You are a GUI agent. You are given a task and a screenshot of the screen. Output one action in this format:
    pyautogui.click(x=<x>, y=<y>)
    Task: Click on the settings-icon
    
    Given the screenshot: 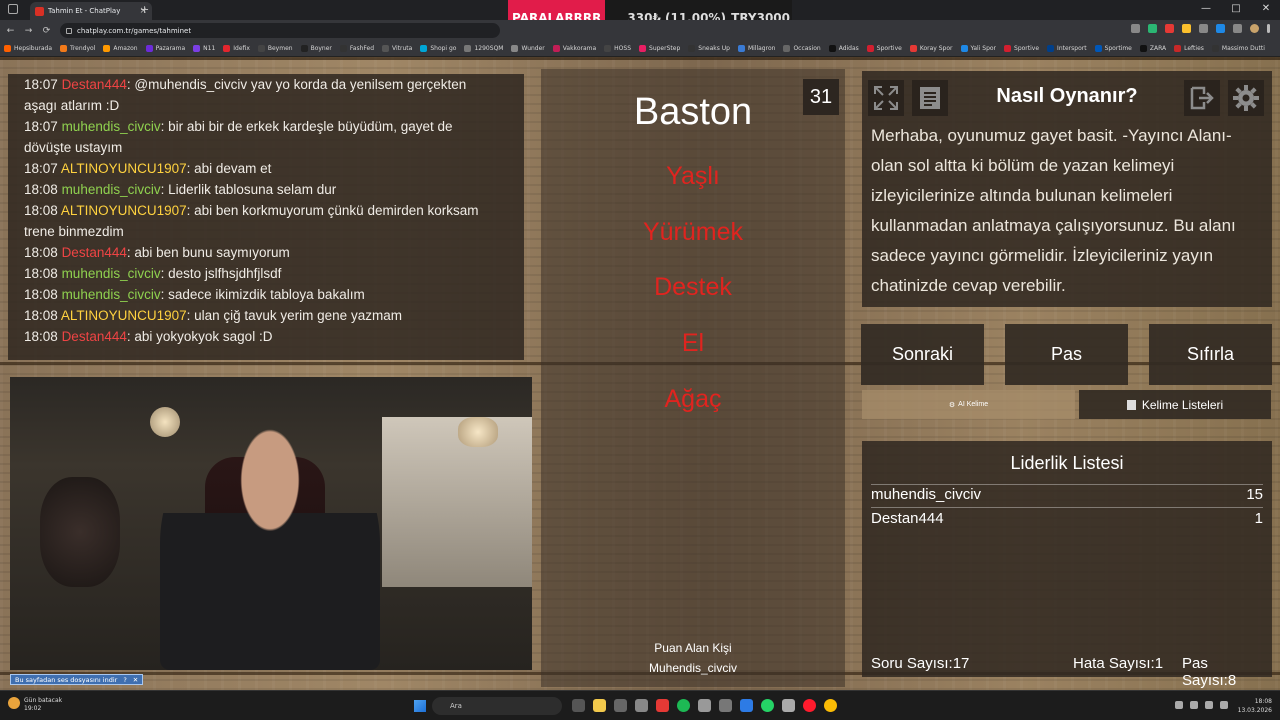 What is the action you would take?
    pyautogui.click(x=725, y=705)
    